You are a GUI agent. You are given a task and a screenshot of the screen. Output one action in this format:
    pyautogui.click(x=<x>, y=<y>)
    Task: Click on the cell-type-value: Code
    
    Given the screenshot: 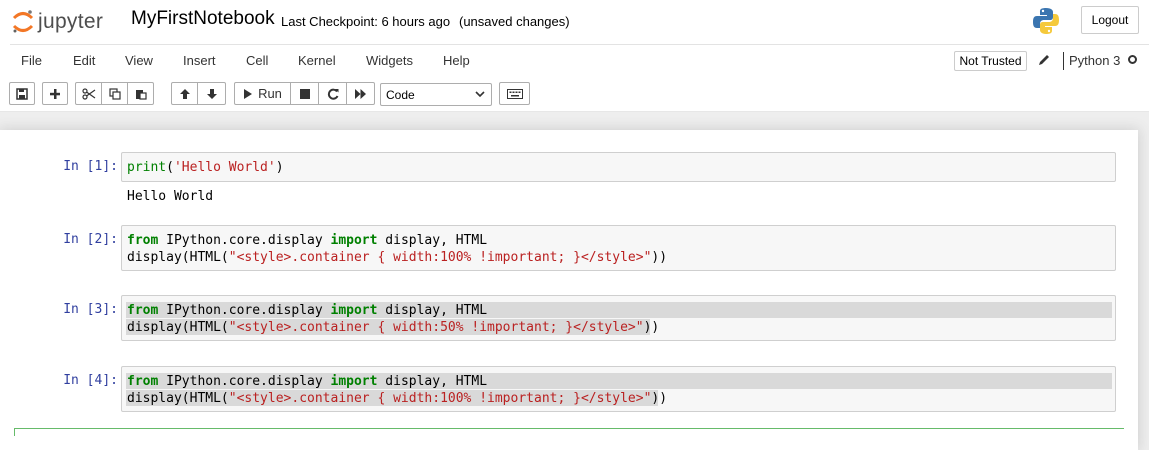 What is the action you would take?
    pyautogui.click(x=400, y=94)
    